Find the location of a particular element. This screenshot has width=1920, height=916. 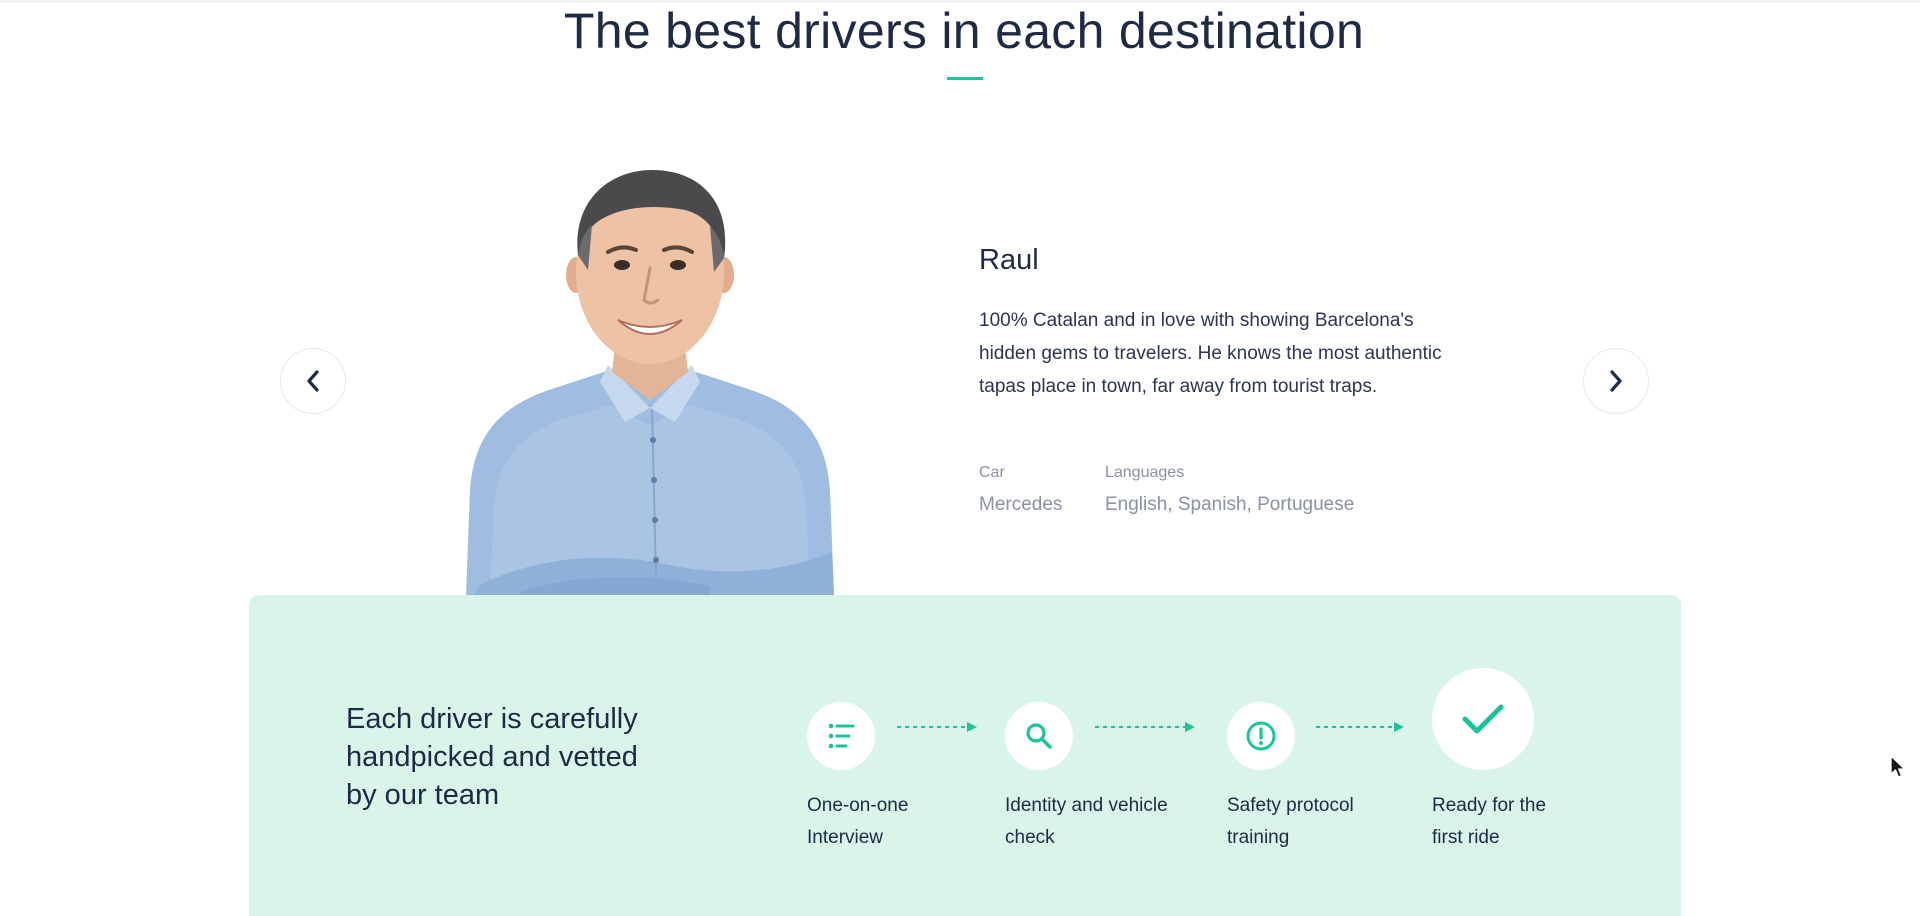

step-identity-check is located at coordinates (1039, 736).